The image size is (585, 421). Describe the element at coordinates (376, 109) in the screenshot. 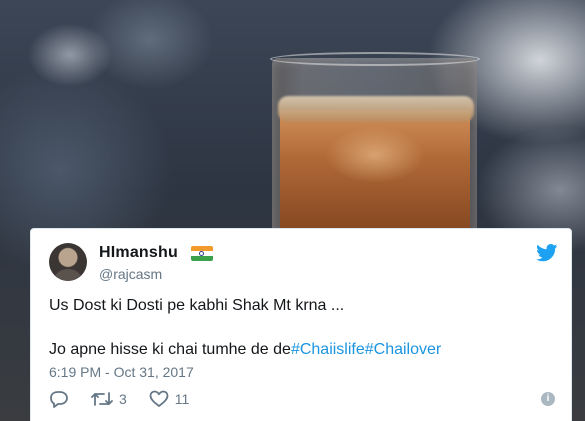

I see `tea-foam` at that location.